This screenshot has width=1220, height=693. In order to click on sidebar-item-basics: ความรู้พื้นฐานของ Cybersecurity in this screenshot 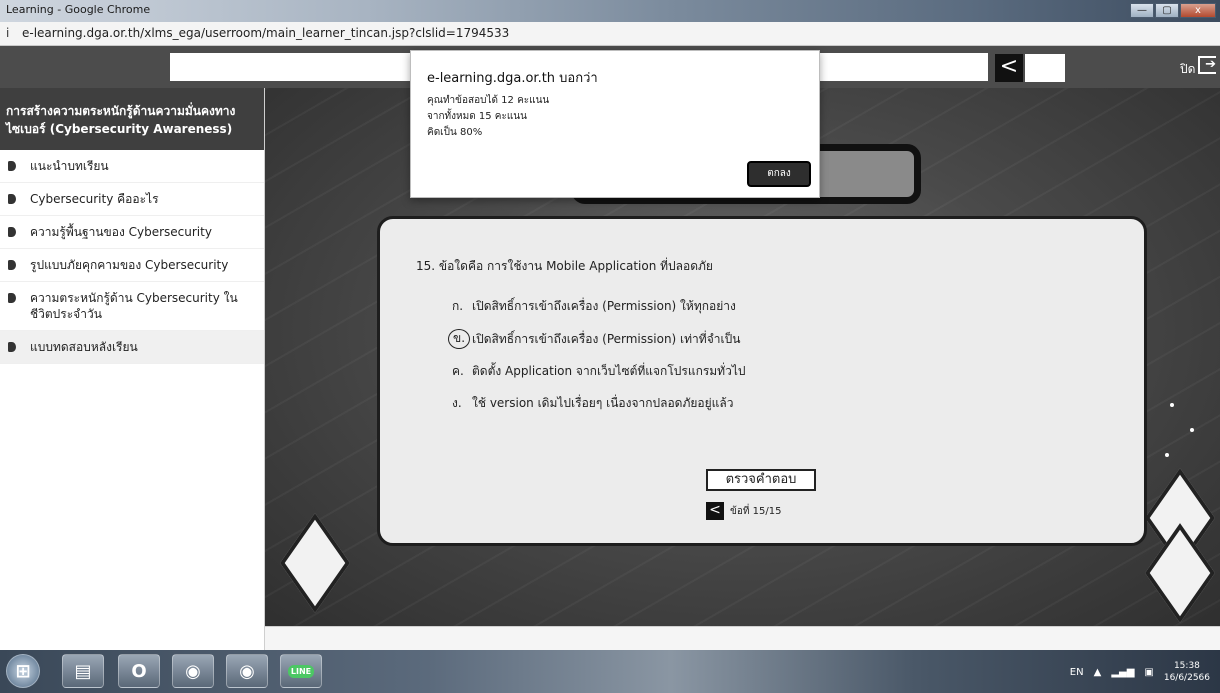, I will do `click(132, 232)`.